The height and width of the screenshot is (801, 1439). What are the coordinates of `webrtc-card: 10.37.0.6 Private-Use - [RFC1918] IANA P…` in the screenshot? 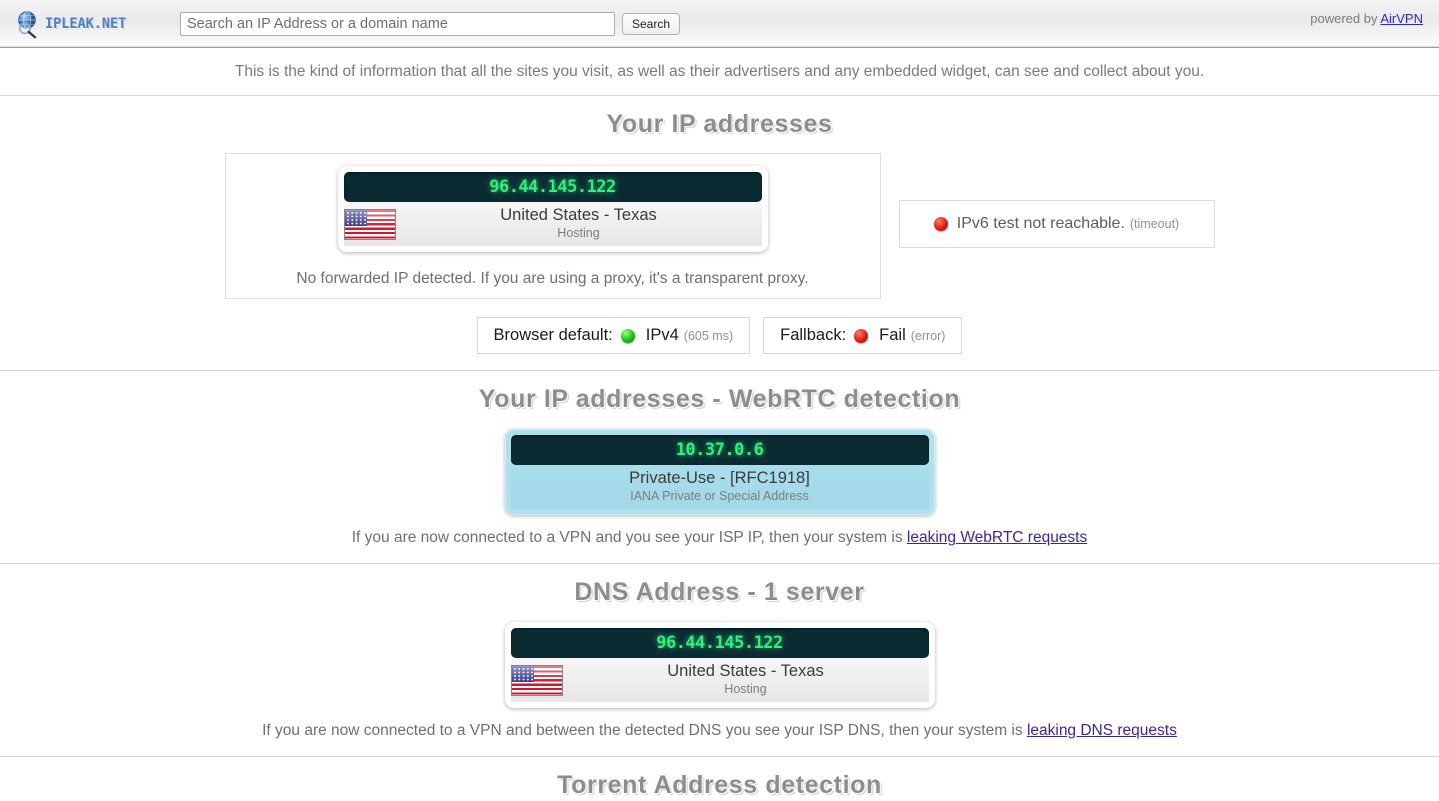 It's located at (719, 472).